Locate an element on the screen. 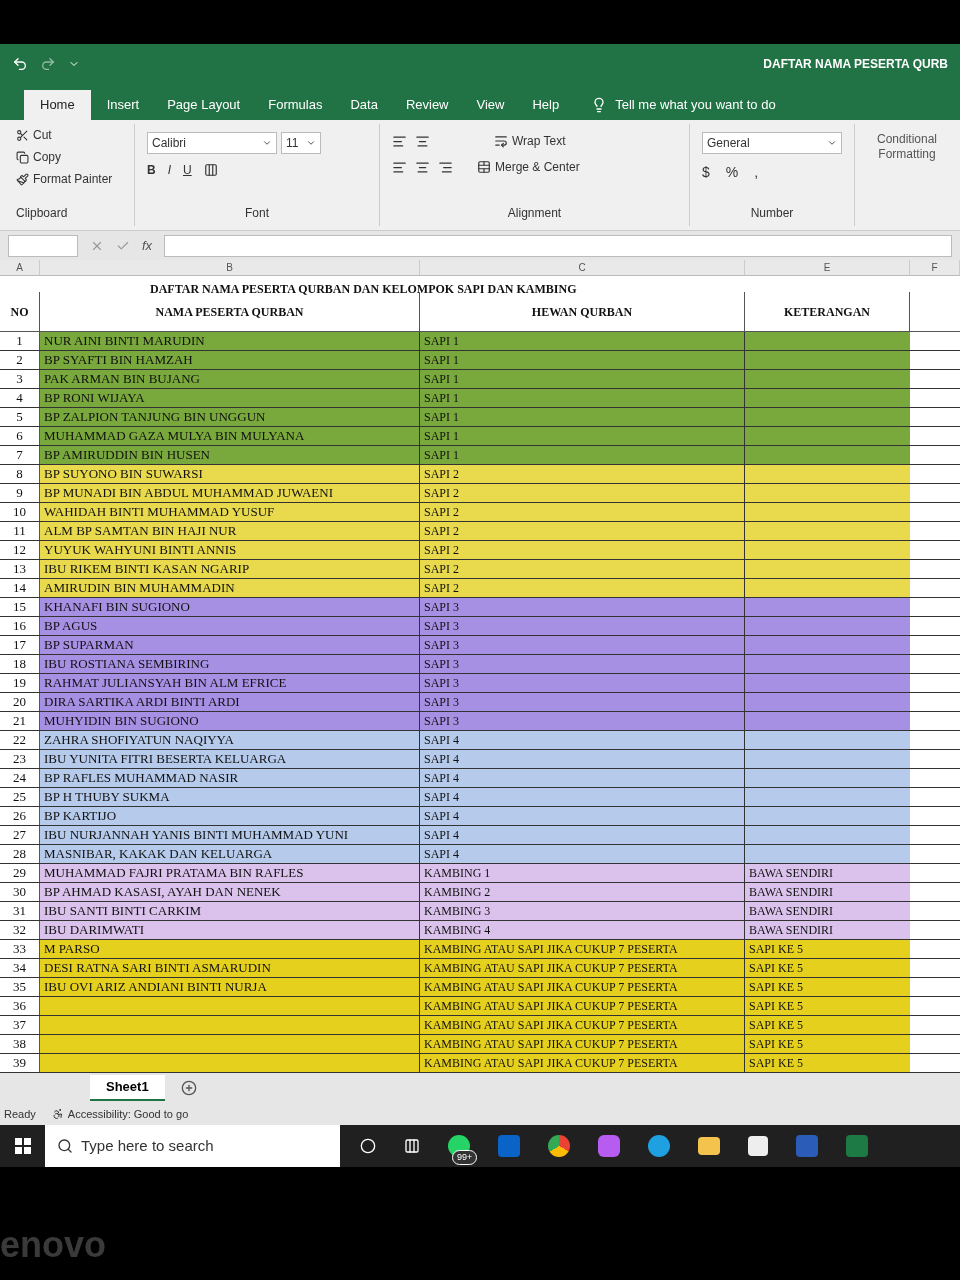 The image size is (960, 1280). ribbon-tab: Home is located at coordinates (57, 105).